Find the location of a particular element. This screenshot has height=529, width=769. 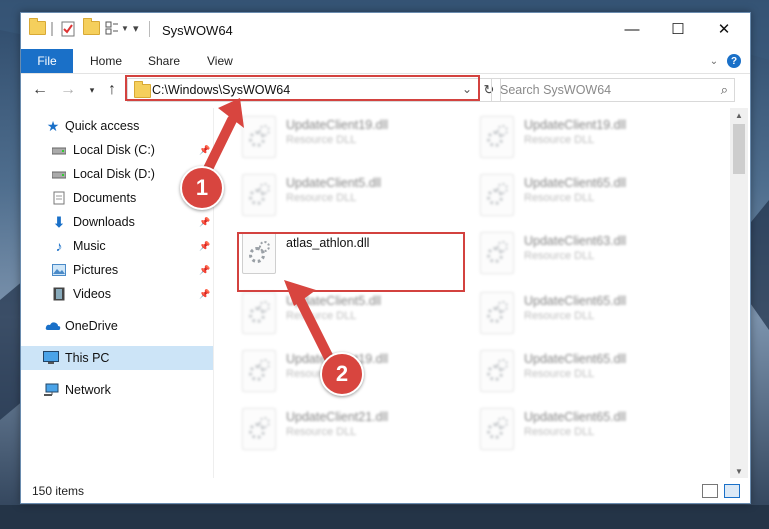

sidebar-item-videos: Videos 📌 is located at coordinates (117, 294).